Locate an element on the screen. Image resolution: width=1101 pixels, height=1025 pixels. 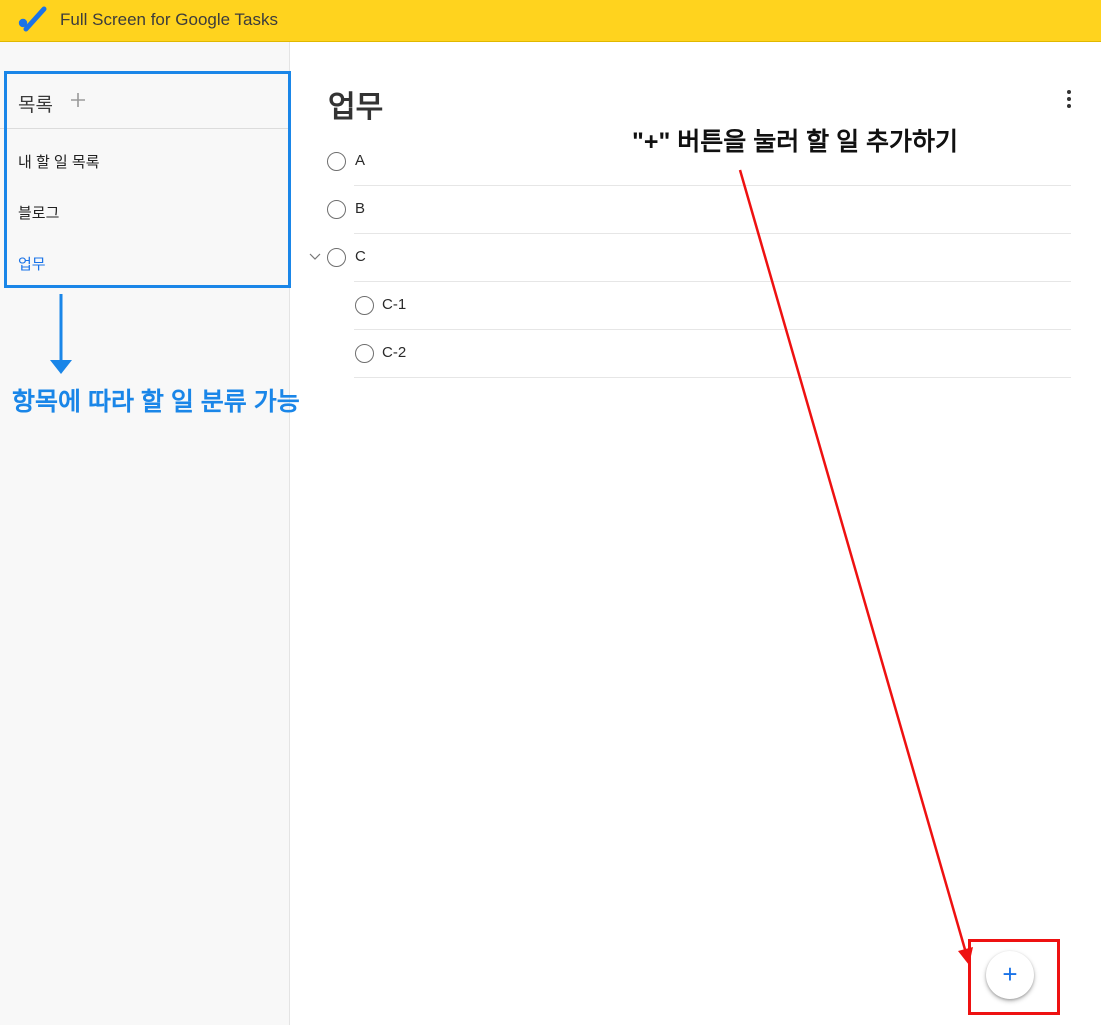
task-title: C-1 is located at coordinates (394, 304).